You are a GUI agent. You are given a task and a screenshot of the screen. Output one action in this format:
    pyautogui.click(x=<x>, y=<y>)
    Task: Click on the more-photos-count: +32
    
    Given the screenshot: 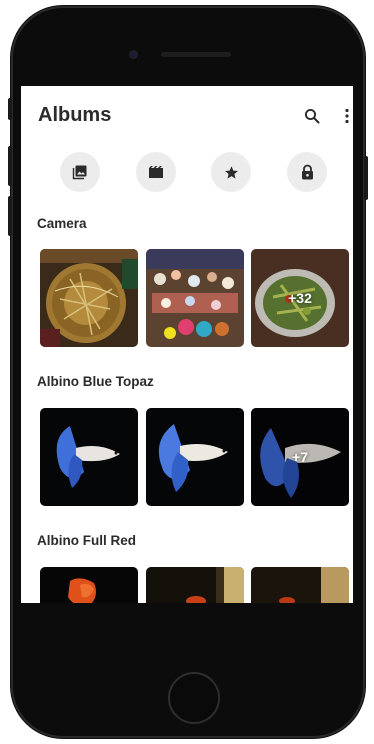 What is the action you would take?
    pyautogui.click(x=300, y=298)
    